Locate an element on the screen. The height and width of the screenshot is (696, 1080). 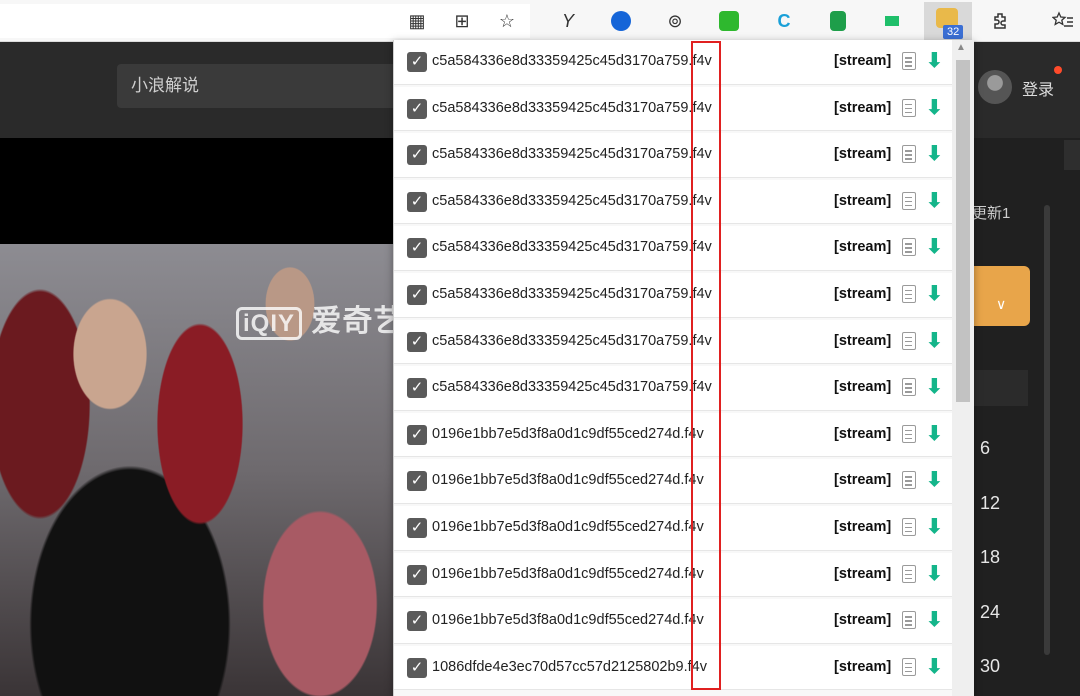
highlight-box is located at coordinates (706, 365).